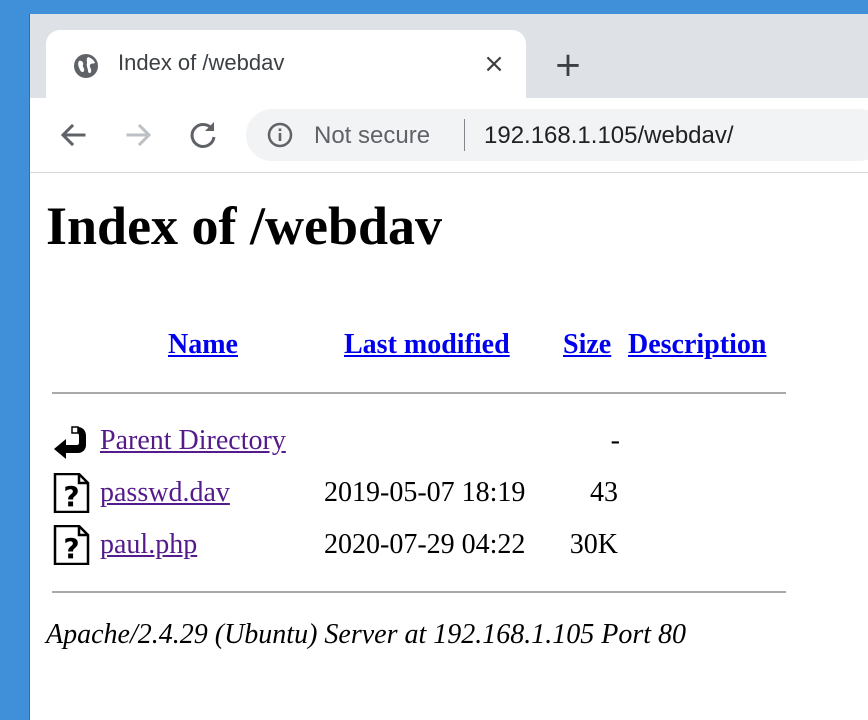 The width and height of the screenshot is (868, 720). I want to click on column-header-last-modified: Last modified, so click(427, 345).